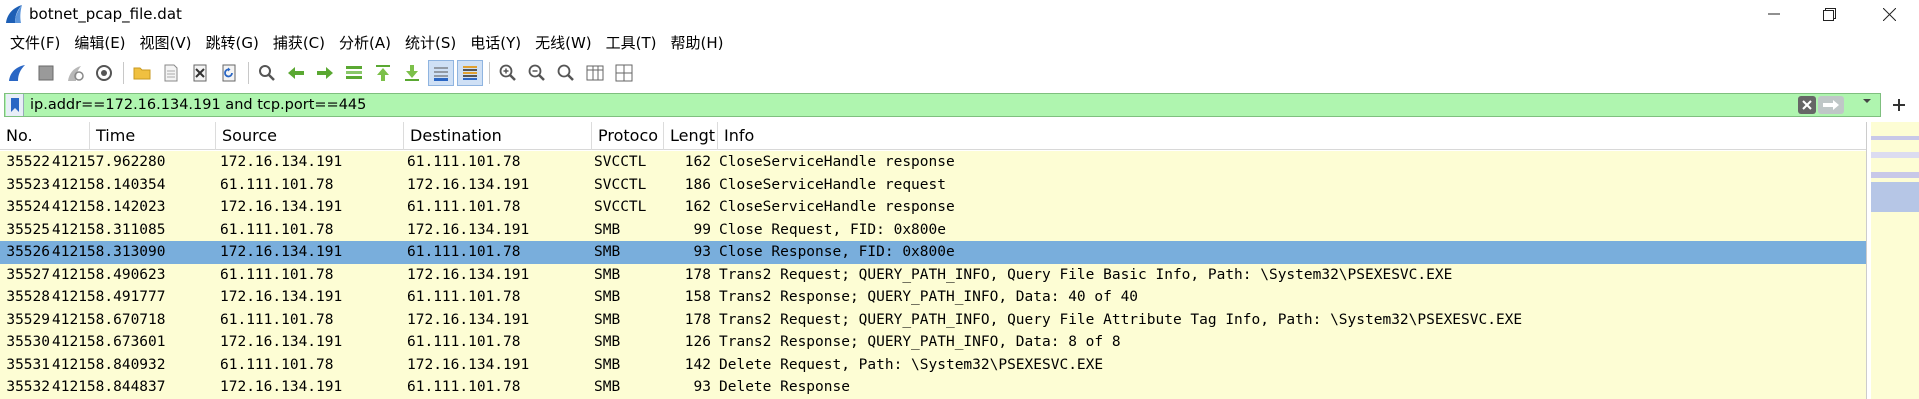  Describe the element at coordinates (495, 42) in the screenshot. I see `menu-telephony: 电话(Y)` at that location.